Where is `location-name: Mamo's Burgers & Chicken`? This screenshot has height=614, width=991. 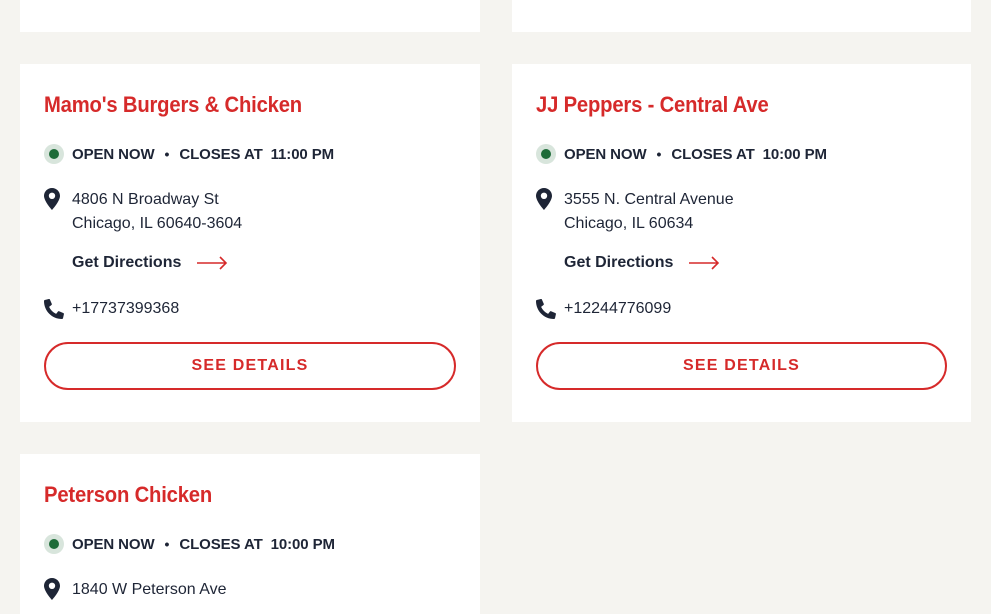 location-name: Mamo's Burgers & Chicken is located at coordinates (173, 105).